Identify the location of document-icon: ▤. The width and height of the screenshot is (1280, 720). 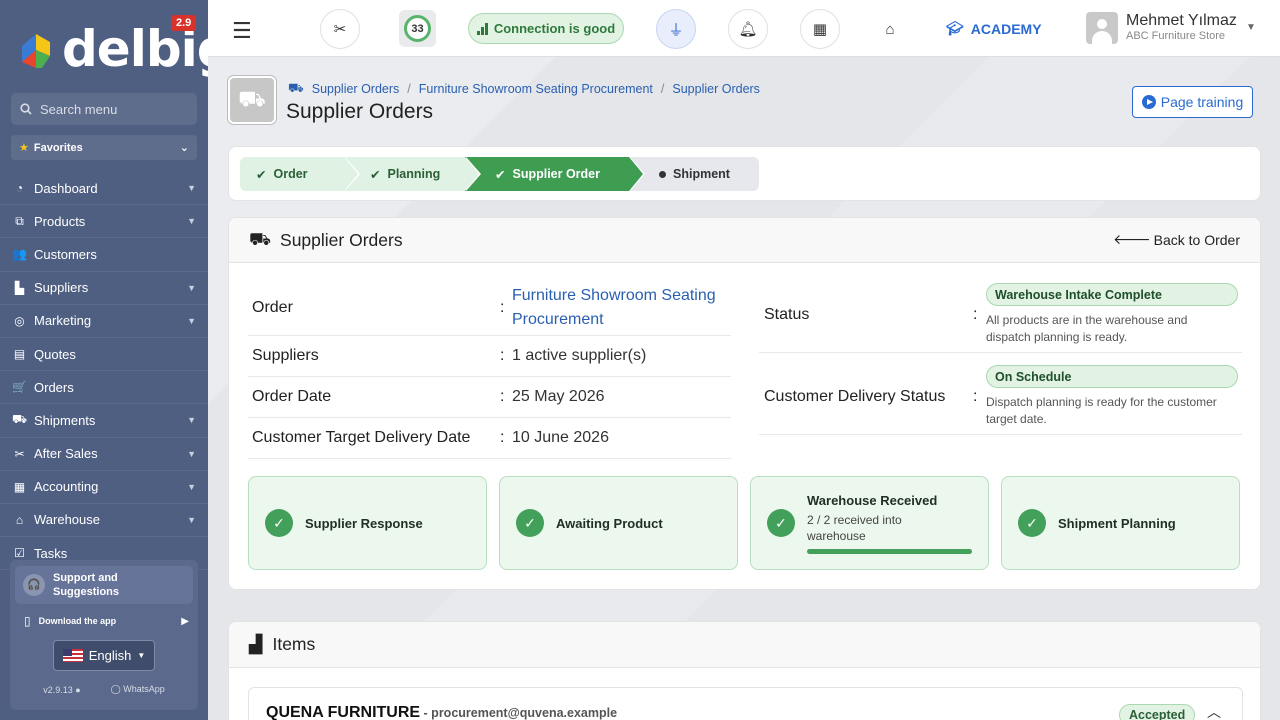
(19, 354).